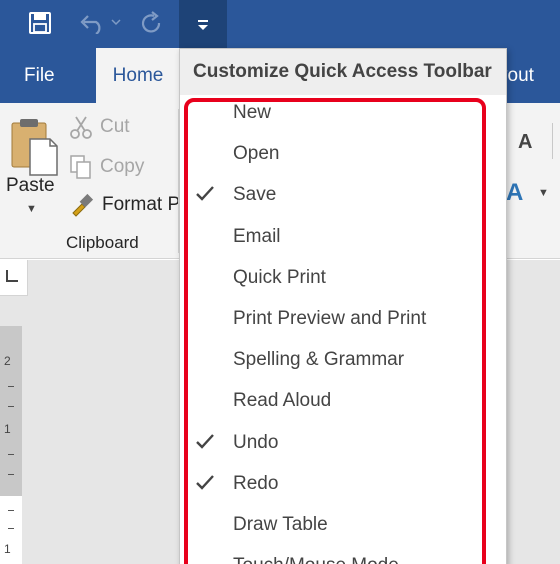 The image size is (560, 564). I want to click on clipboard-group-label: Clipboard, so click(102, 242).